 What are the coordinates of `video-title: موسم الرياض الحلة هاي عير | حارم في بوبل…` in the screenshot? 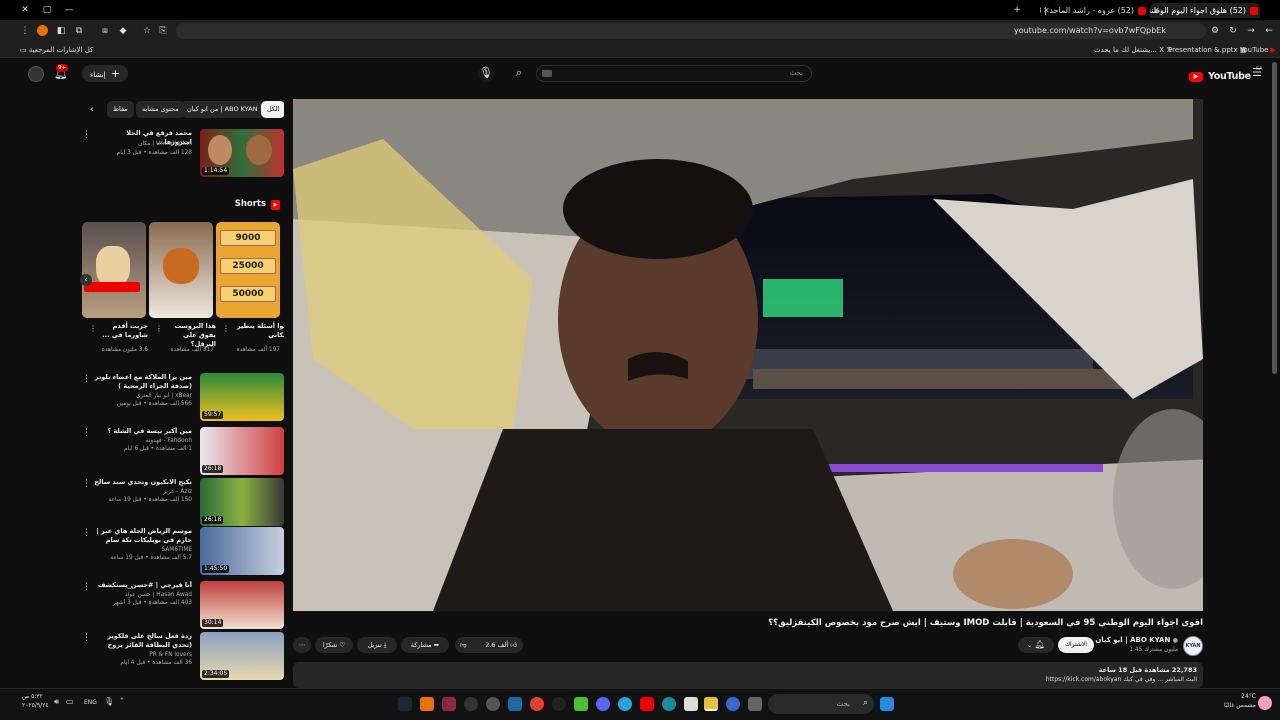 It's located at (142, 536).